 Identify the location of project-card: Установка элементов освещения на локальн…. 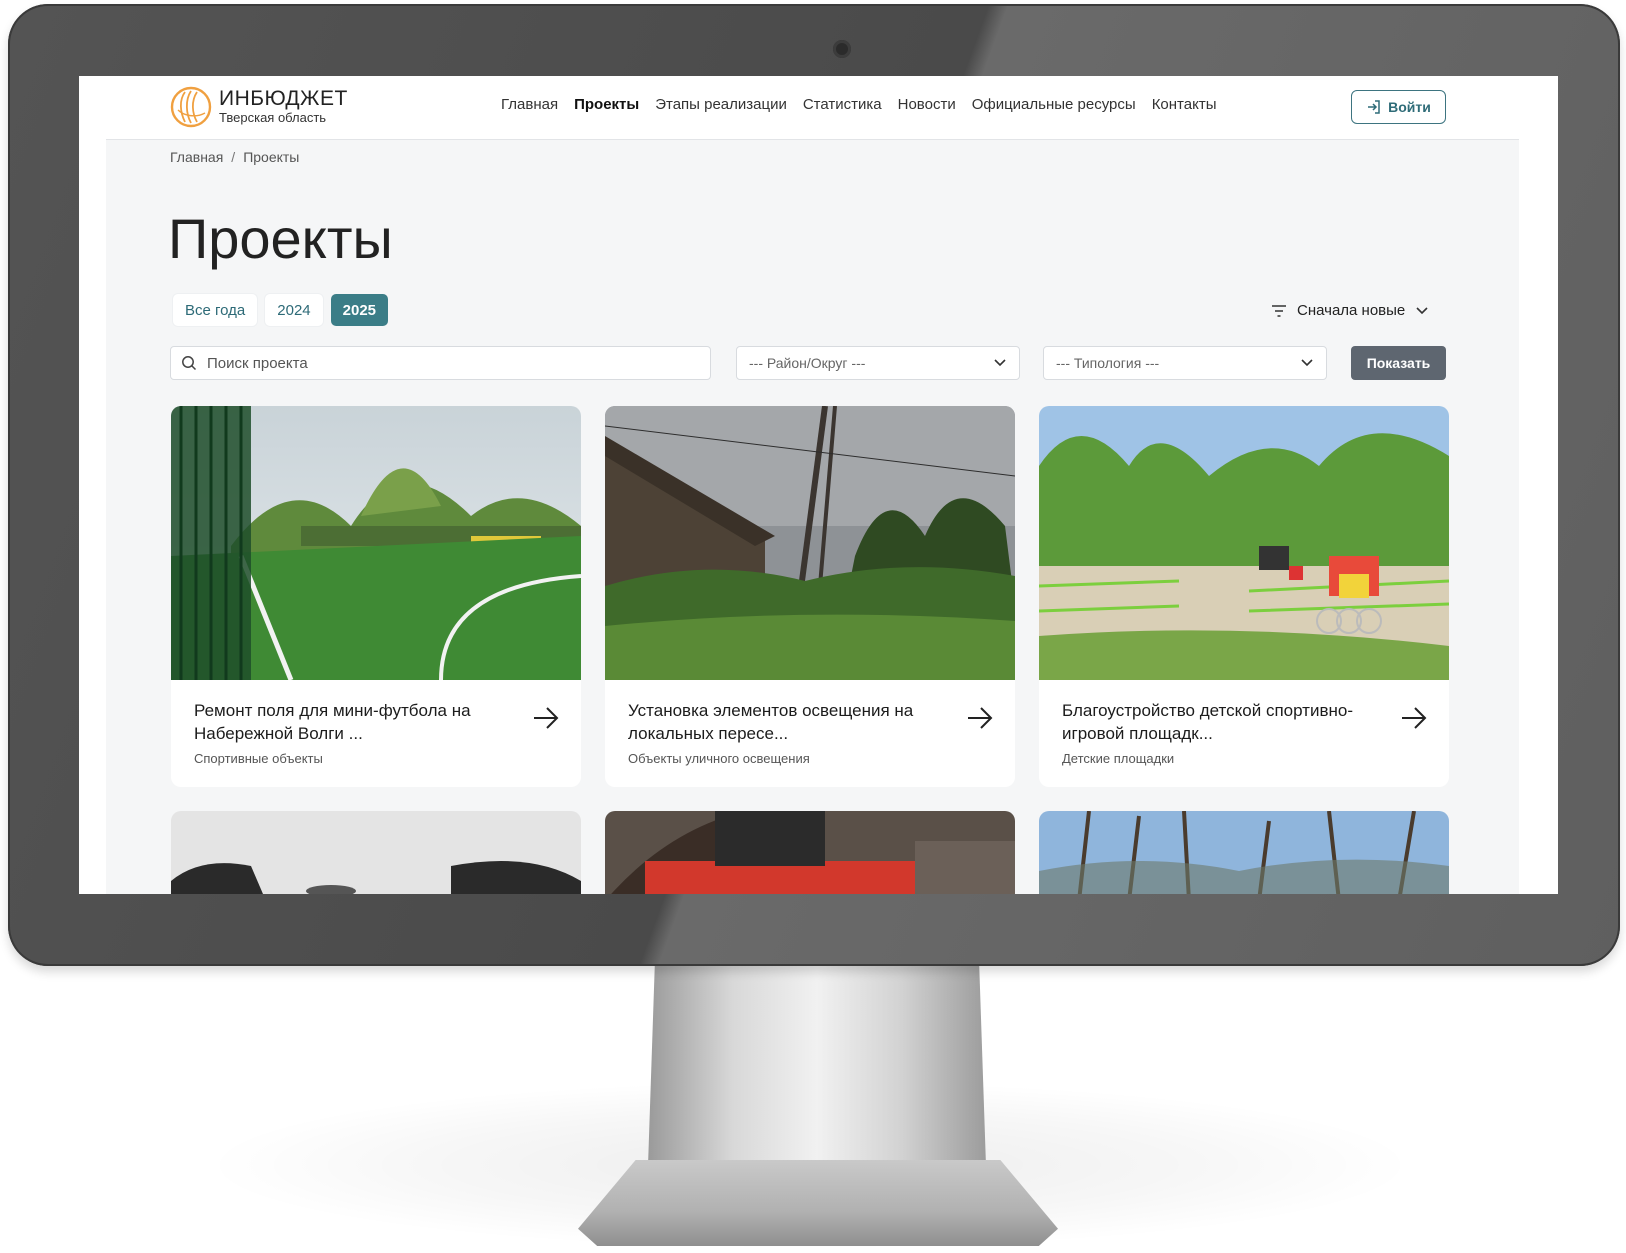
(810, 596).